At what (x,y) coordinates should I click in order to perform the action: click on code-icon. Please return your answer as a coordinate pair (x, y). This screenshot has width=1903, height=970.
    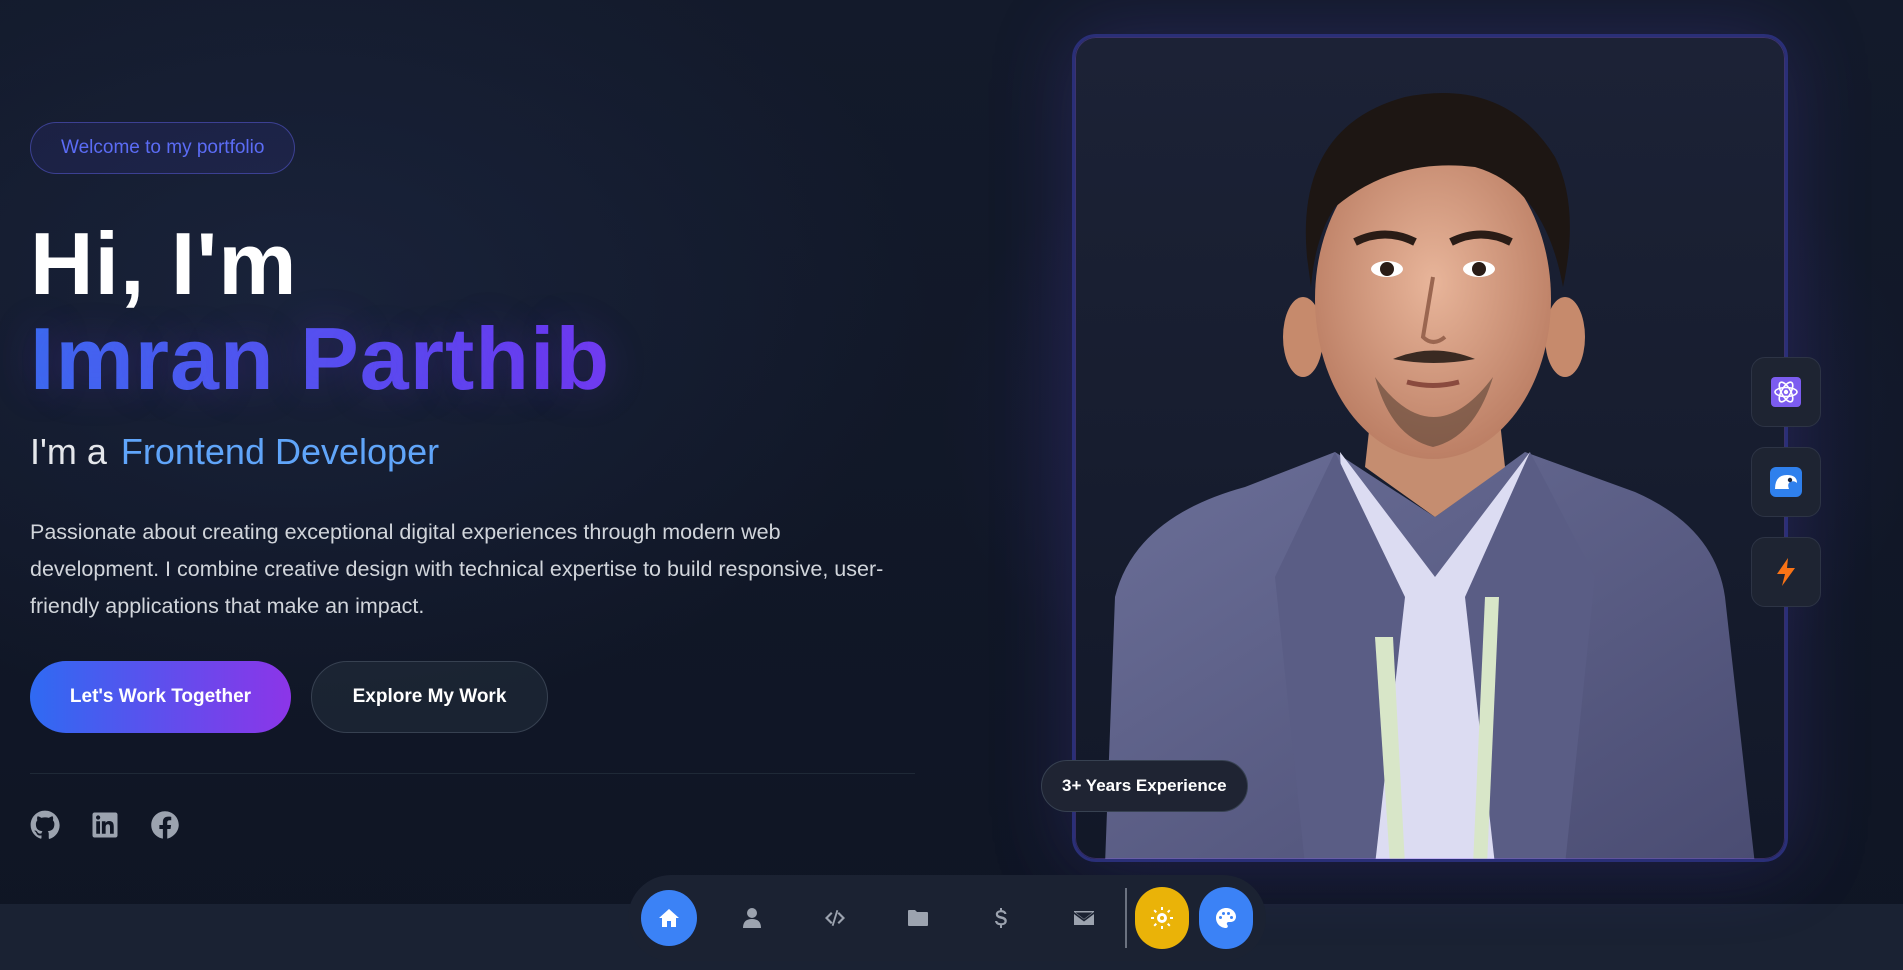
    Looking at the image, I should click on (835, 918).